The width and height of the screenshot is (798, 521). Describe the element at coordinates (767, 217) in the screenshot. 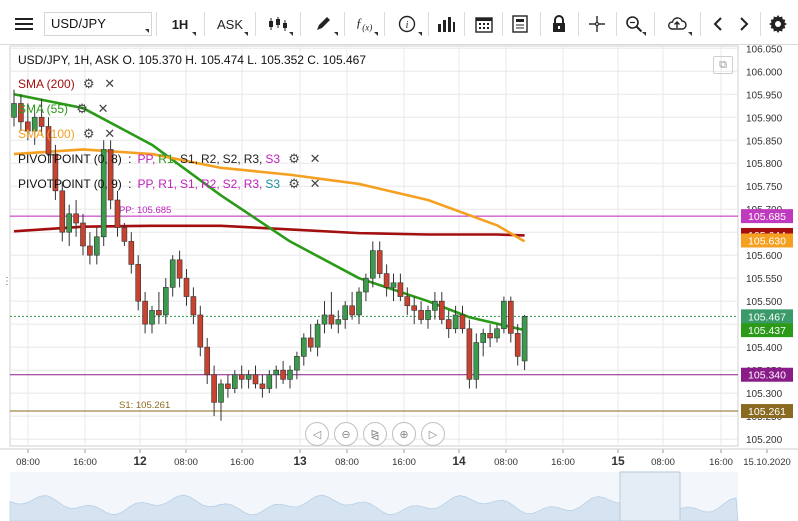

I see `price-tag-text: 105.685` at that location.